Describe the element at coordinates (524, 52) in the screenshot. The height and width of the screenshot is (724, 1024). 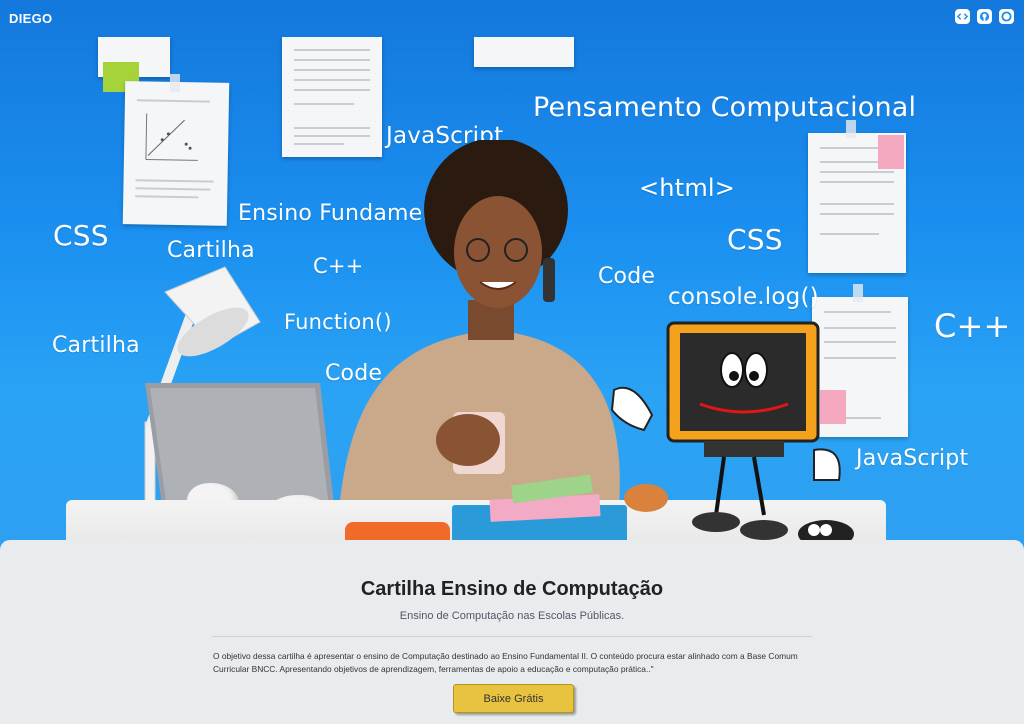
I see `wall-paper` at that location.